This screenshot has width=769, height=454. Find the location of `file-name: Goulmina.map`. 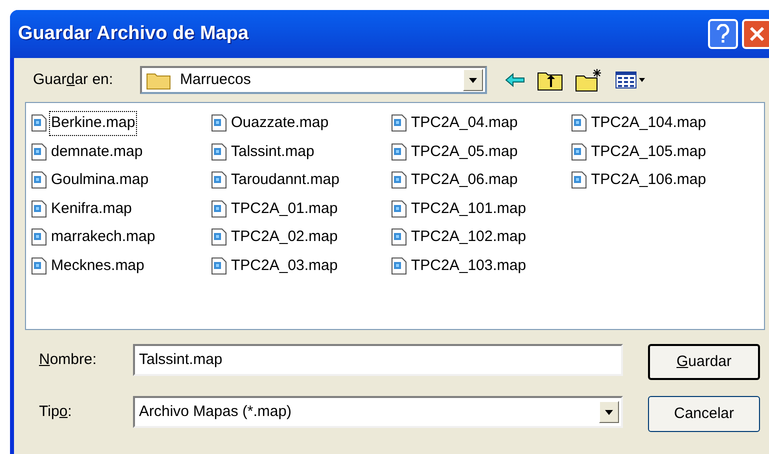

file-name: Goulmina.map is located at coordinates (100, 180).